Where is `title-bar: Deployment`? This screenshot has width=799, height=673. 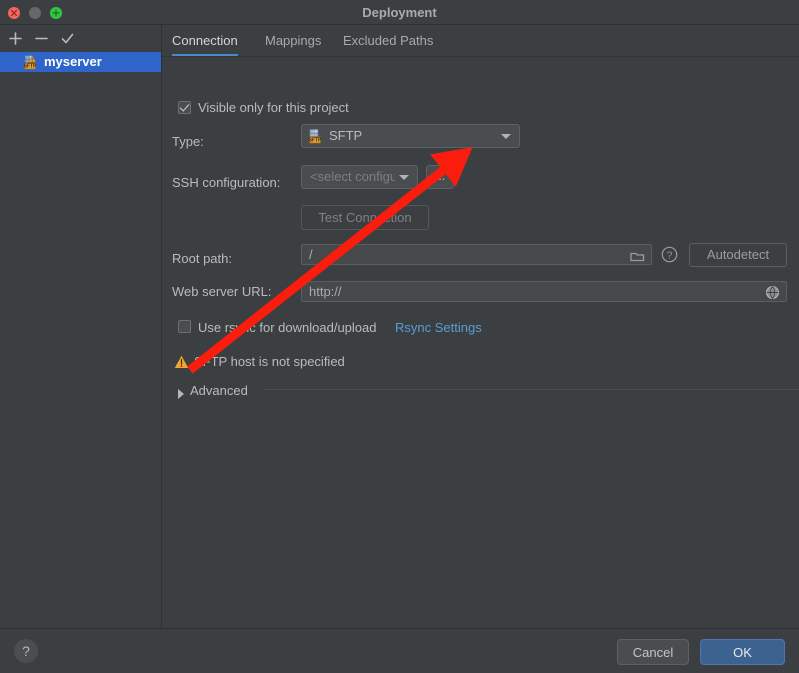
title-bar: Deployment is located at coordinates (399, 12).